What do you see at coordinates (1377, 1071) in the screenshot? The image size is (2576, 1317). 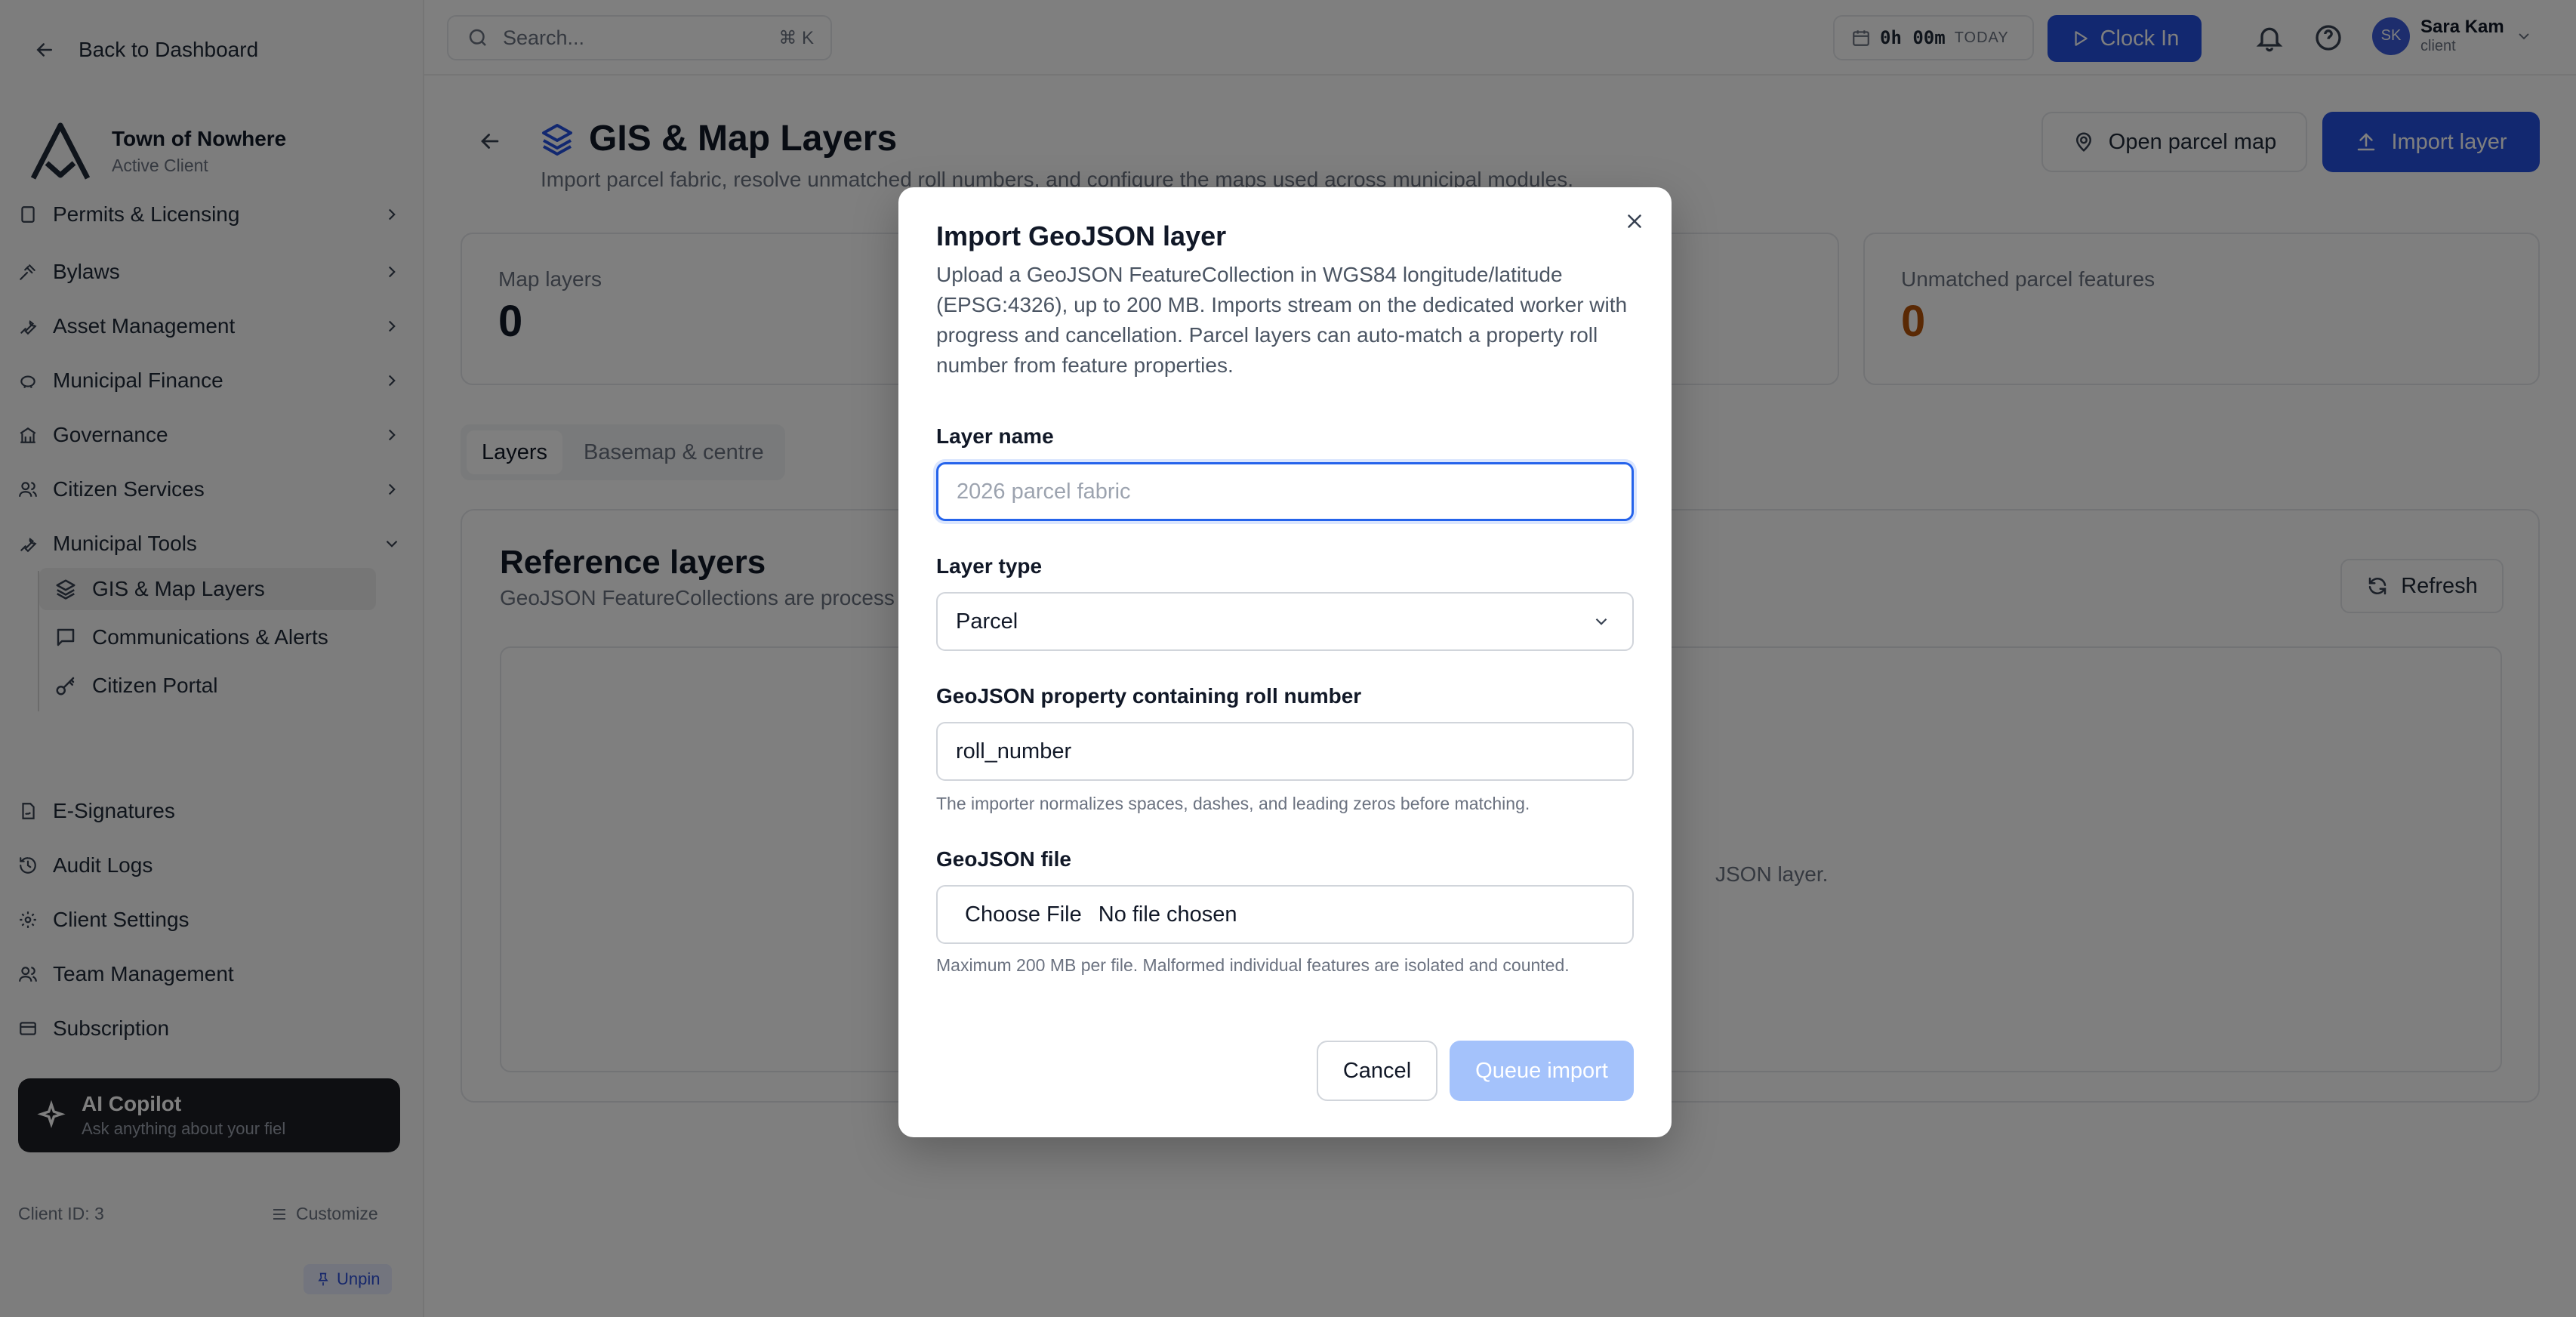 I see `cancel-button: Cancel` at bounding box center [1377, 1071].